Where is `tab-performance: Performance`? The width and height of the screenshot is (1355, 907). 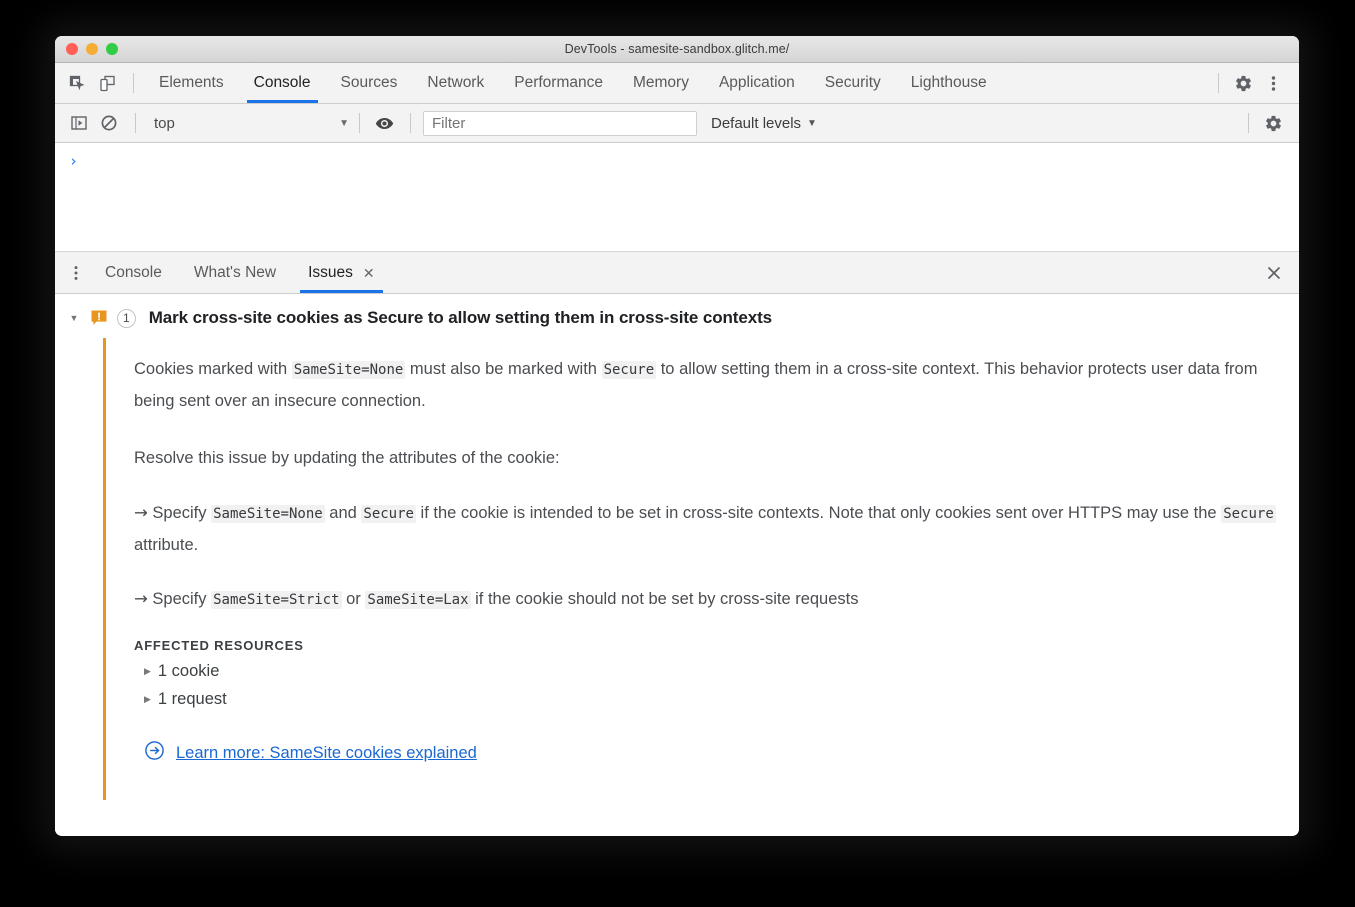
tab-performance: Performance is located at coordinates (558, 83).